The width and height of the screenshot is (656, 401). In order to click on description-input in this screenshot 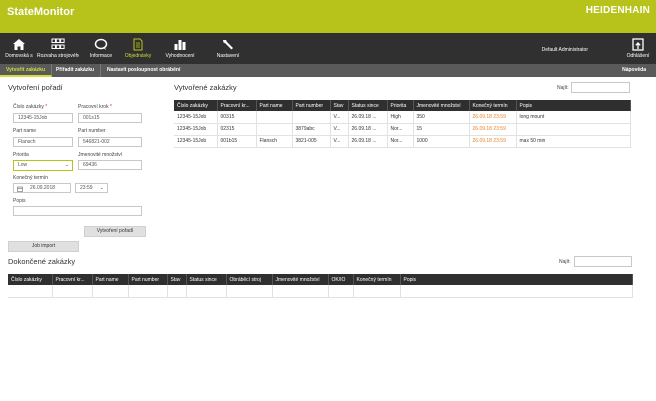, I will do `click(77, 211)`.